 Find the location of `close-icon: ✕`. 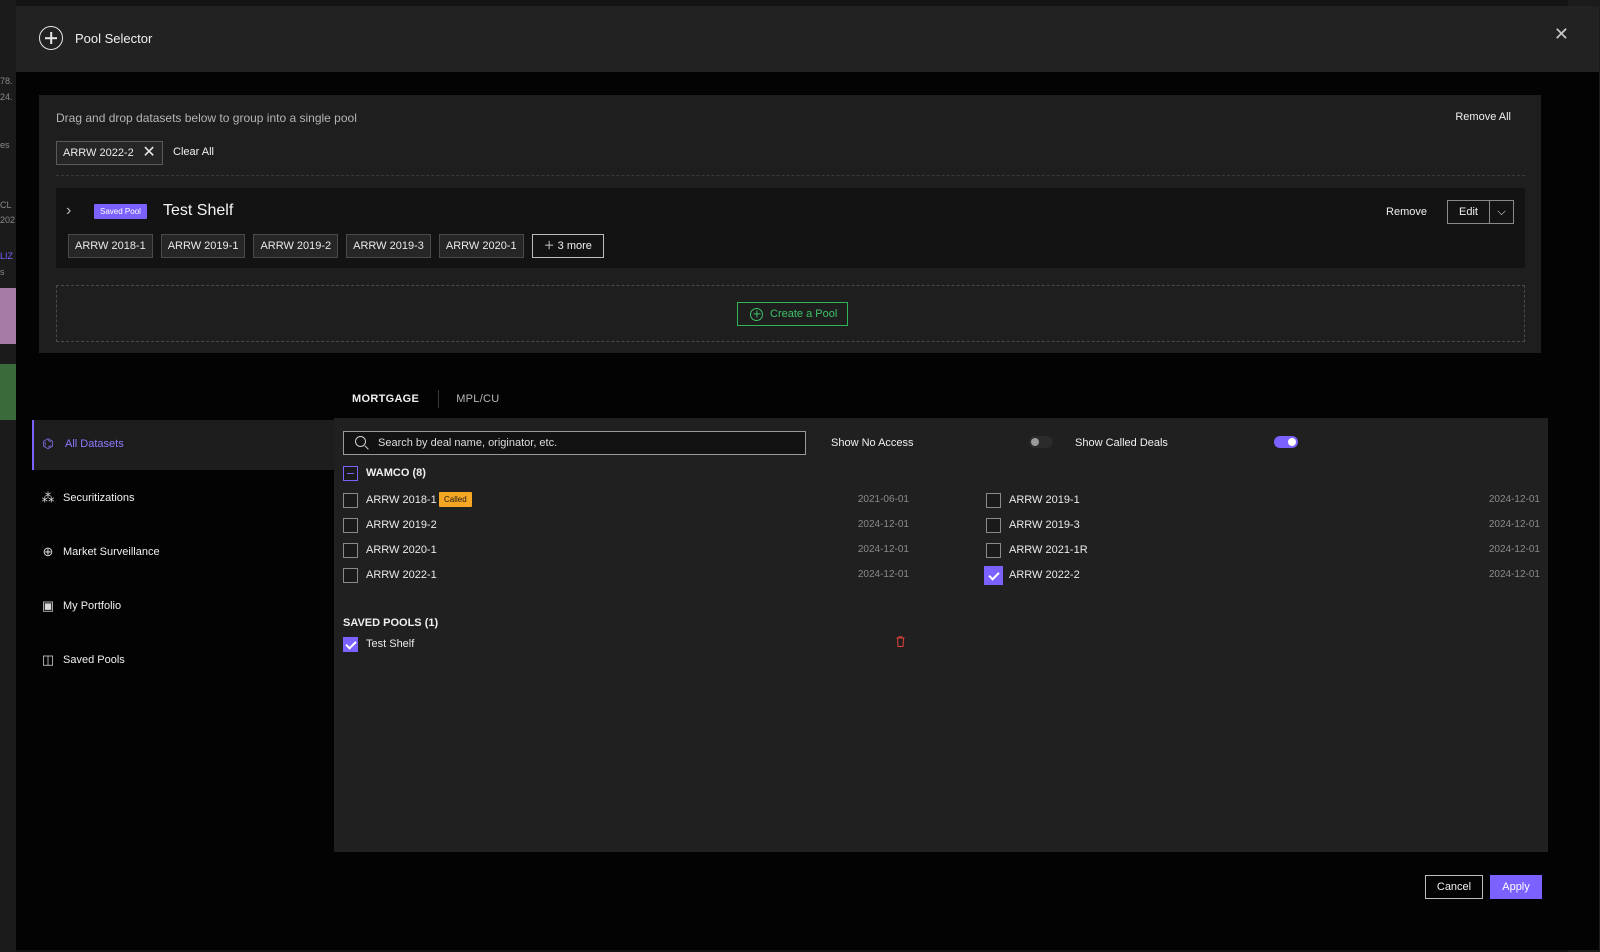

close-icon: ✕ is located at coordinates (1561, 34).